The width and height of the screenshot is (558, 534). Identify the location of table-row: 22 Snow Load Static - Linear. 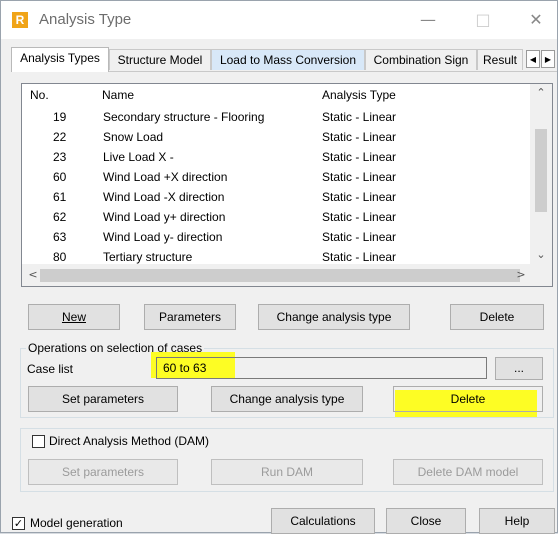
(276, 138).